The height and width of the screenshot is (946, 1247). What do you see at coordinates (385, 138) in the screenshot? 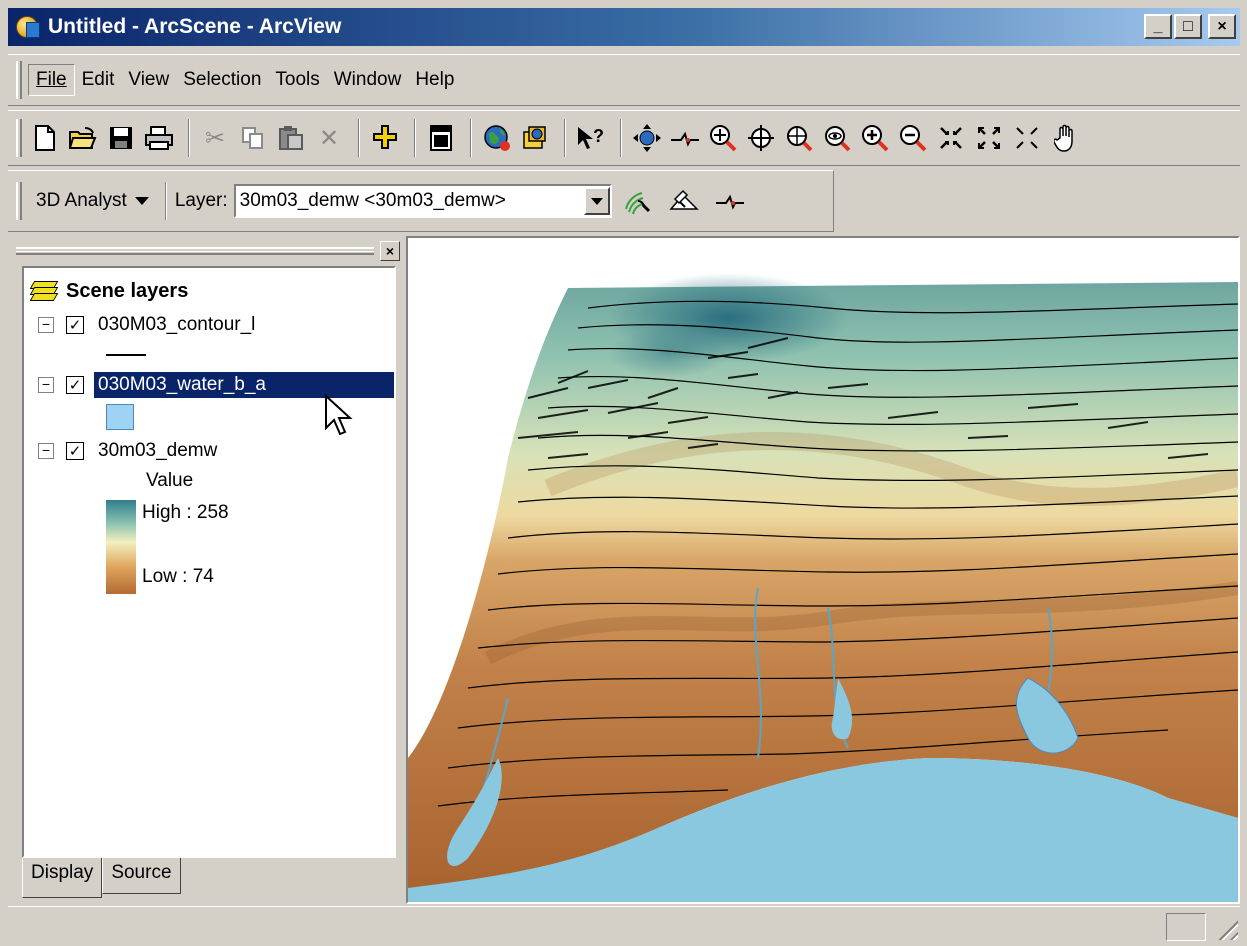
I see `add-data-icon` at bounding box center [385, 138].